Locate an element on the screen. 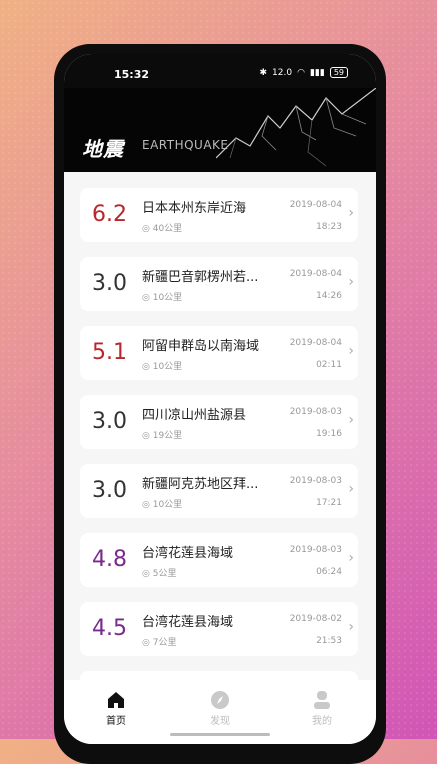  bluetooth-icon: ✱ is located at coordinates (263, 72).